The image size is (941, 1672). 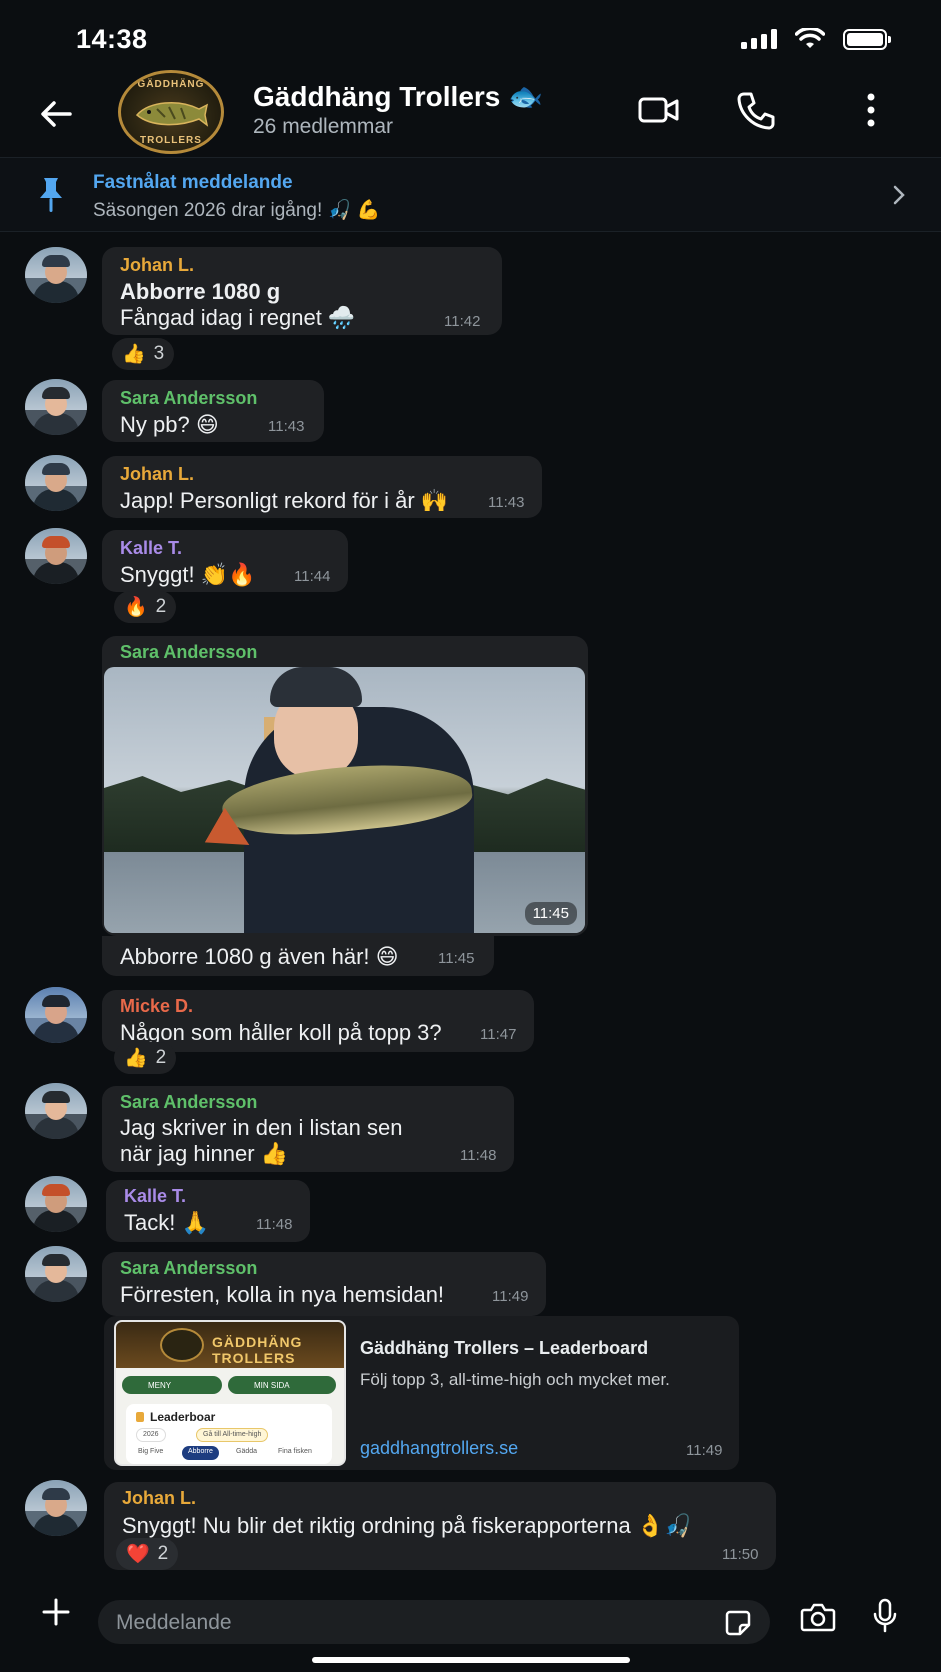 I want to click on microphone-icon, so click(x=885, y=1616).